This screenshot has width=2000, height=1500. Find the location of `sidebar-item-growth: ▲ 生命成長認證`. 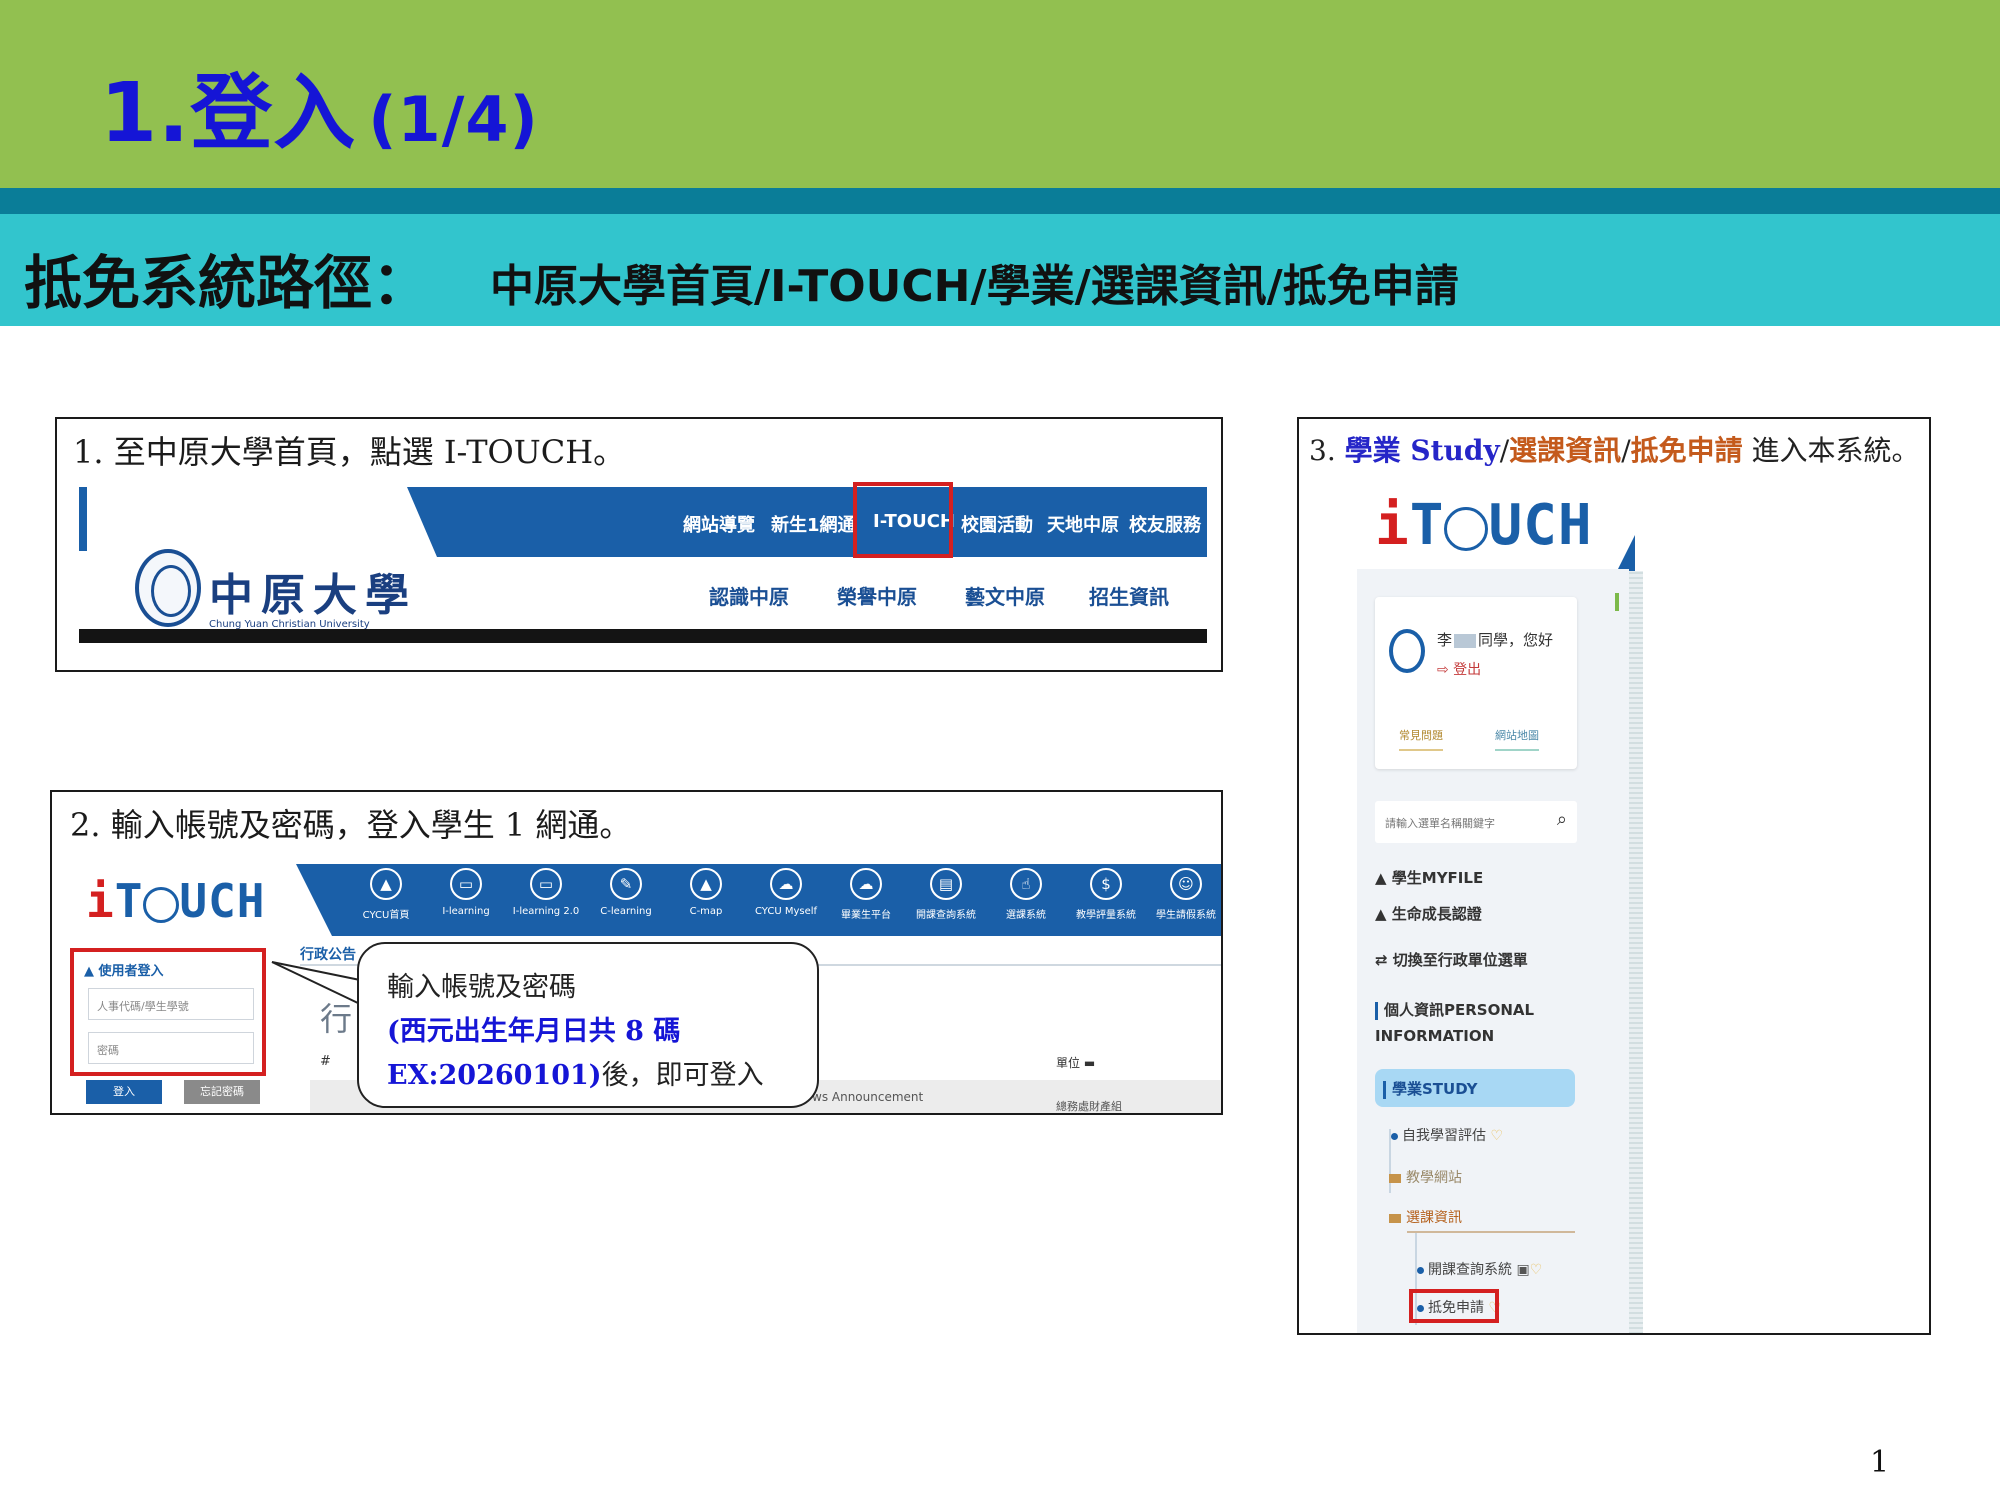

sidebar-item-growth: ▲ 生命成長認證 is located at coordinates (1428, 913).